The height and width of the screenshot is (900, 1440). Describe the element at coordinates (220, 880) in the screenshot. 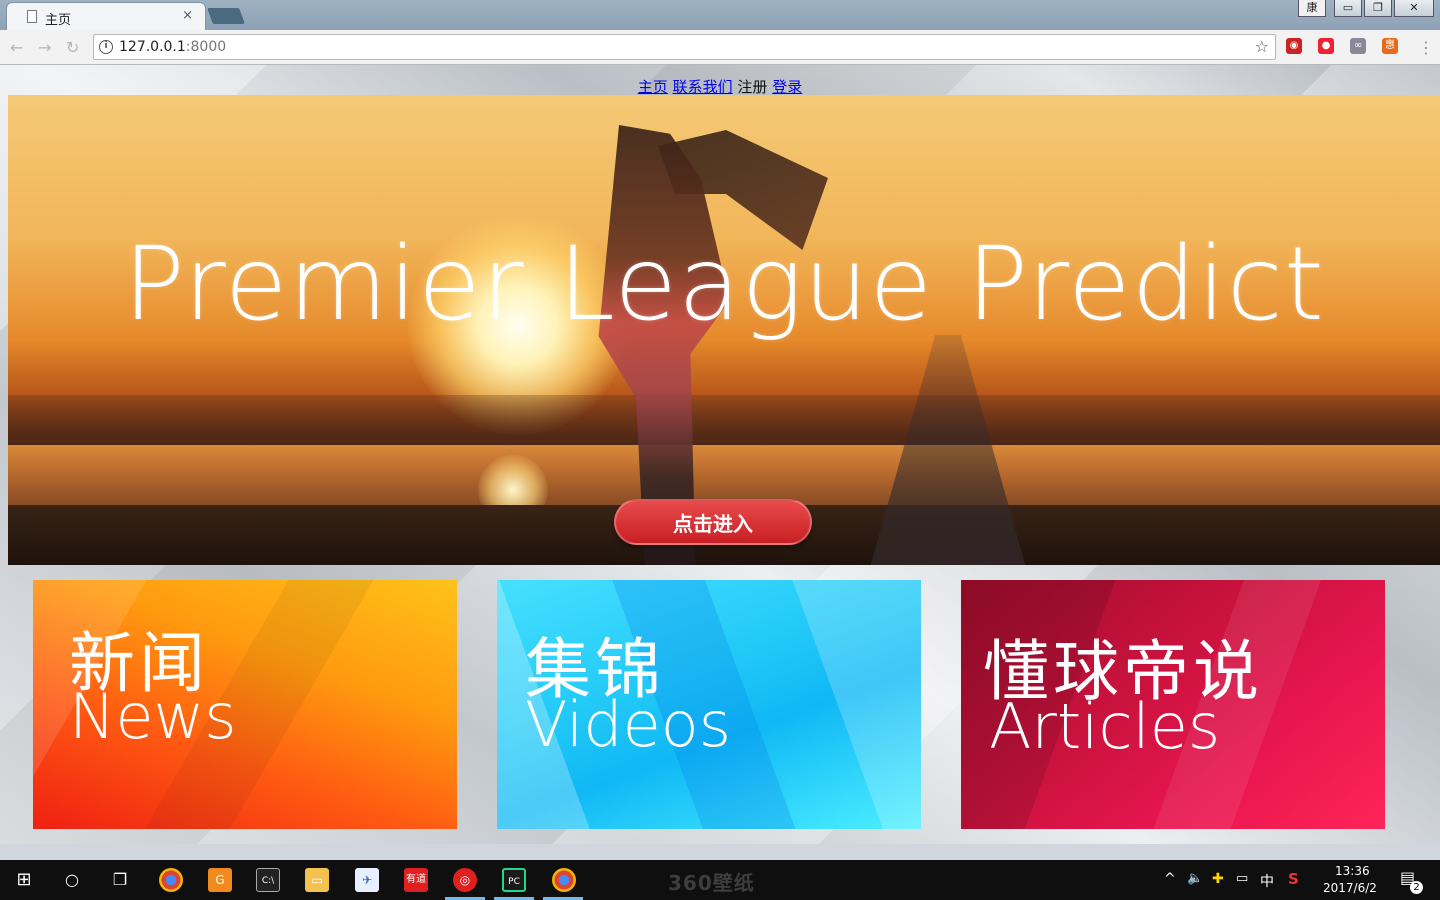

I see `pdf-app-icon: G` at that location.